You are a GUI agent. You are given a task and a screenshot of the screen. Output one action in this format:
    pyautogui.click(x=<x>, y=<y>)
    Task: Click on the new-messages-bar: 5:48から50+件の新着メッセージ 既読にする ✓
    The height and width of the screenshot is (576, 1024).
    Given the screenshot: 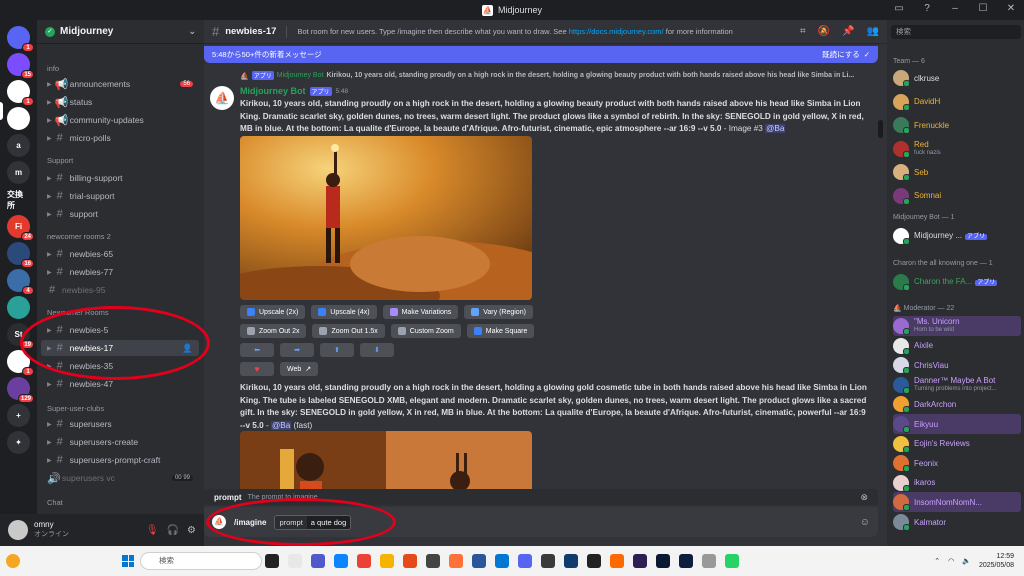 What is the action you would take?
    pyautogui.click(x=541, y=54)
    